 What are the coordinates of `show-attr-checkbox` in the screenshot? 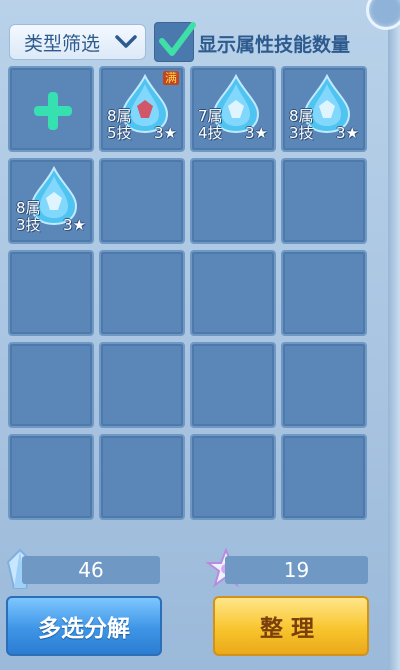 It's located at (175, 42).